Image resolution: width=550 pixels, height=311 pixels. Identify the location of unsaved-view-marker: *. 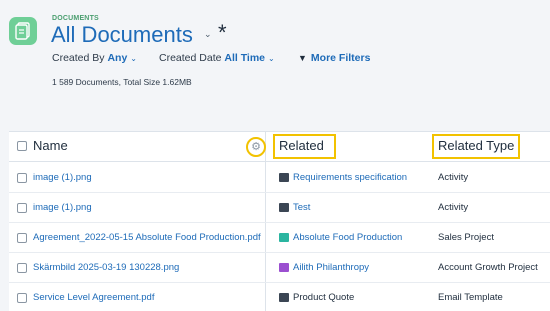
(222, 32).